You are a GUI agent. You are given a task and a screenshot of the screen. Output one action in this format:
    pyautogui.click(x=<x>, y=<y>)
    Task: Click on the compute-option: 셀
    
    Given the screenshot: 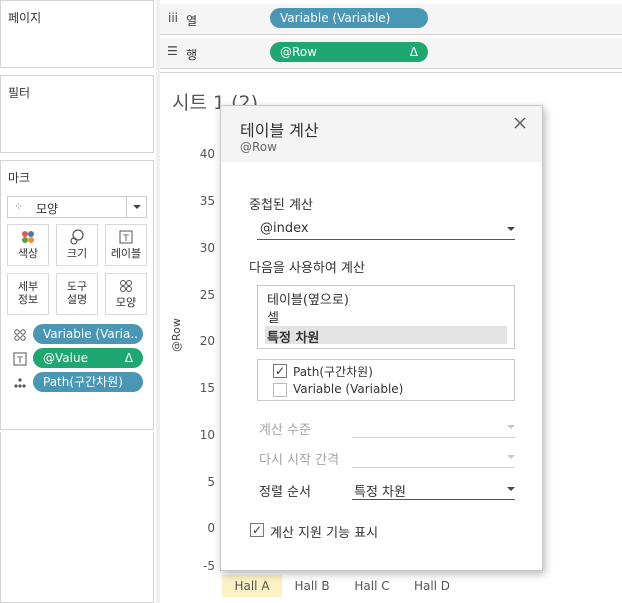 What is the action you would take?
    pyautogui.click(x=386, y=316)
    